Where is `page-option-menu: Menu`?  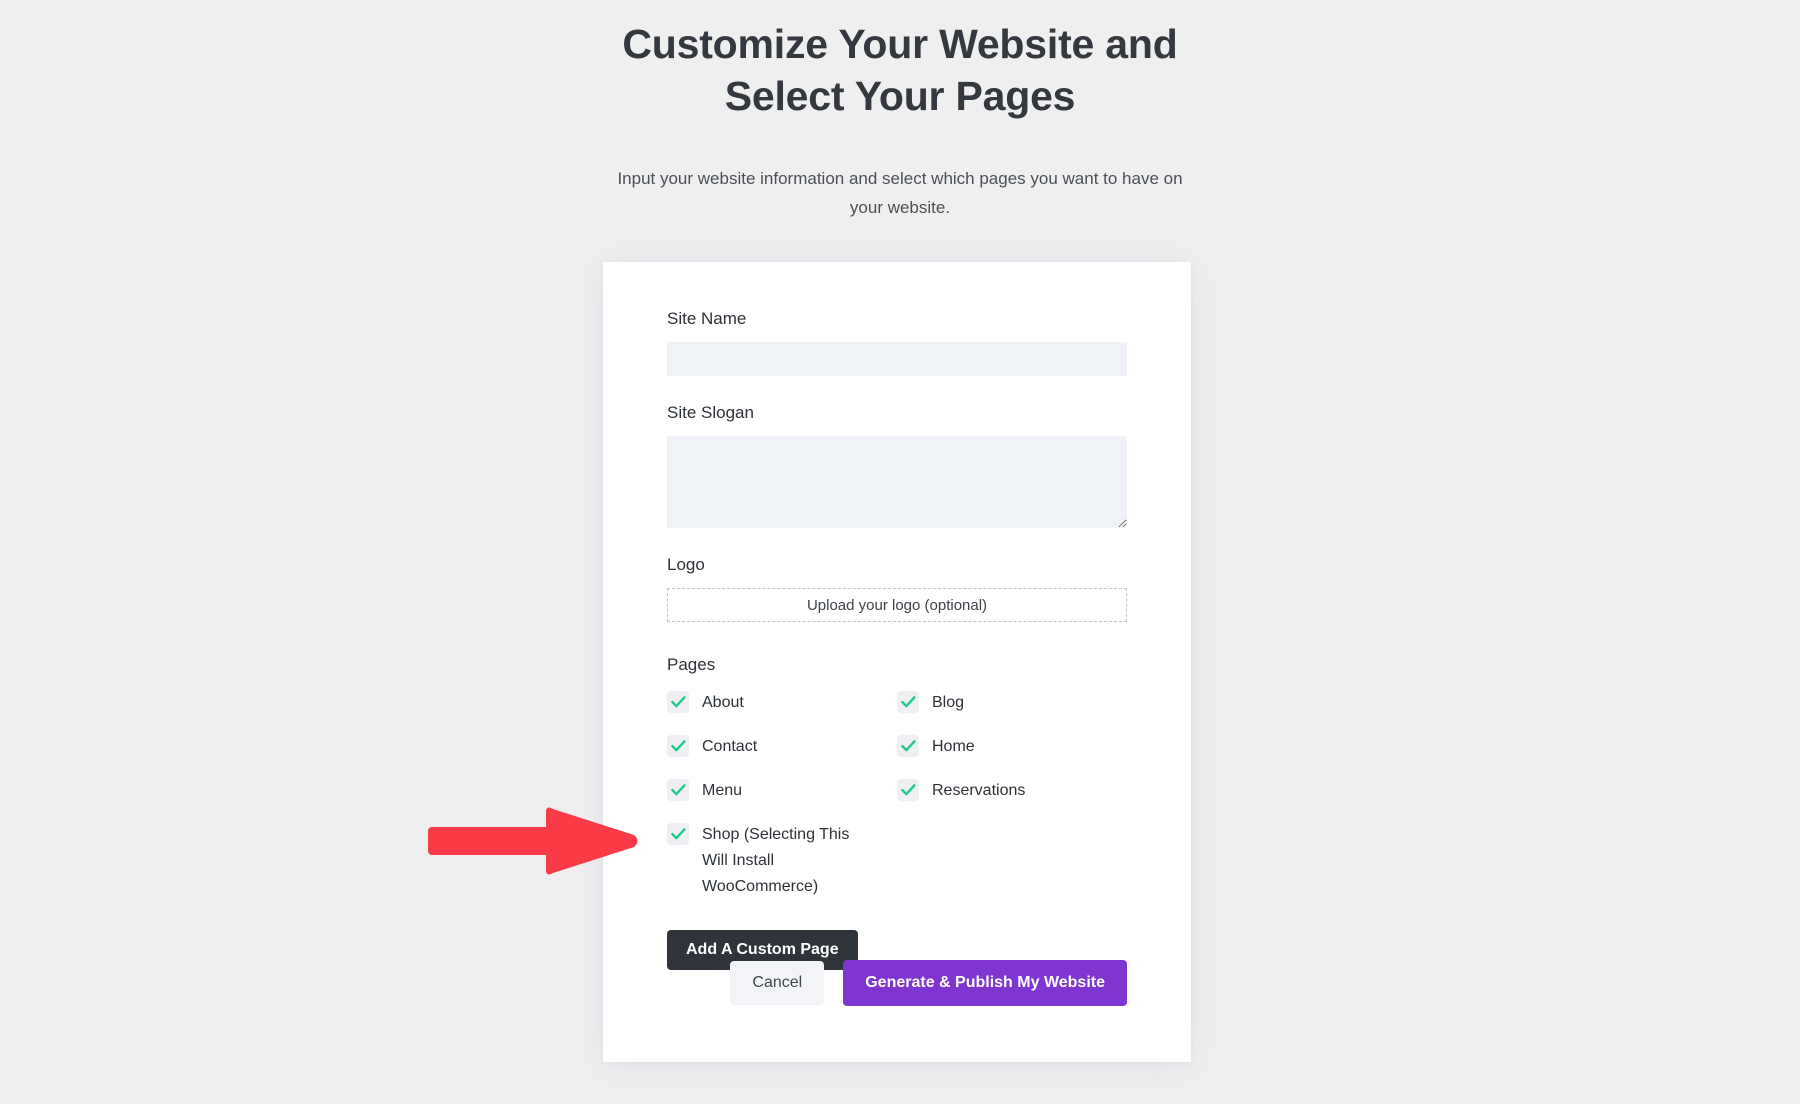 page-option-menu: Menu is located at coordinates (782, 791).